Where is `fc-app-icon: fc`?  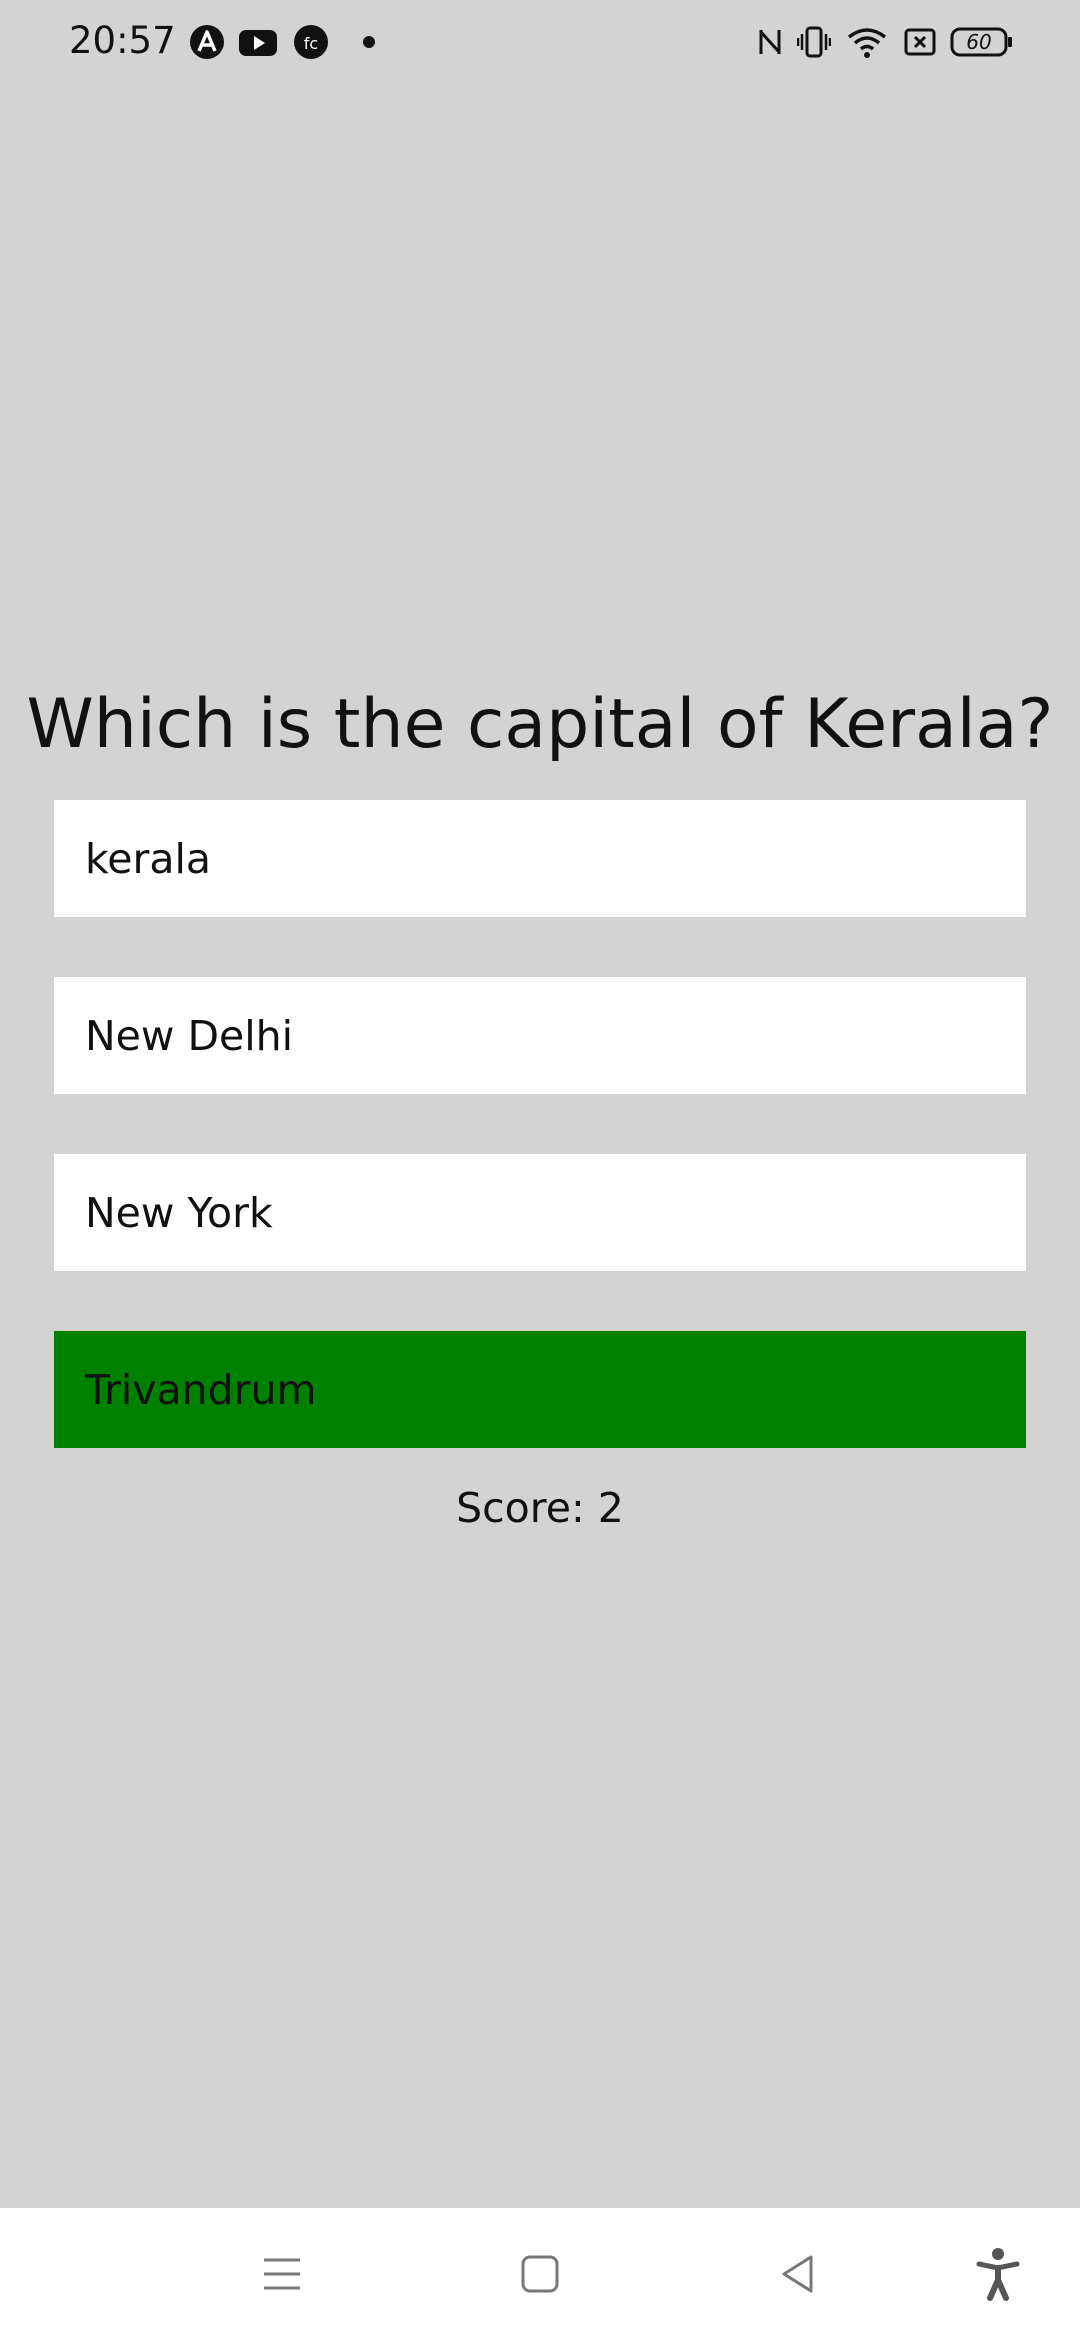
fc-app-icon: fc is located at coordinates (311, 42).